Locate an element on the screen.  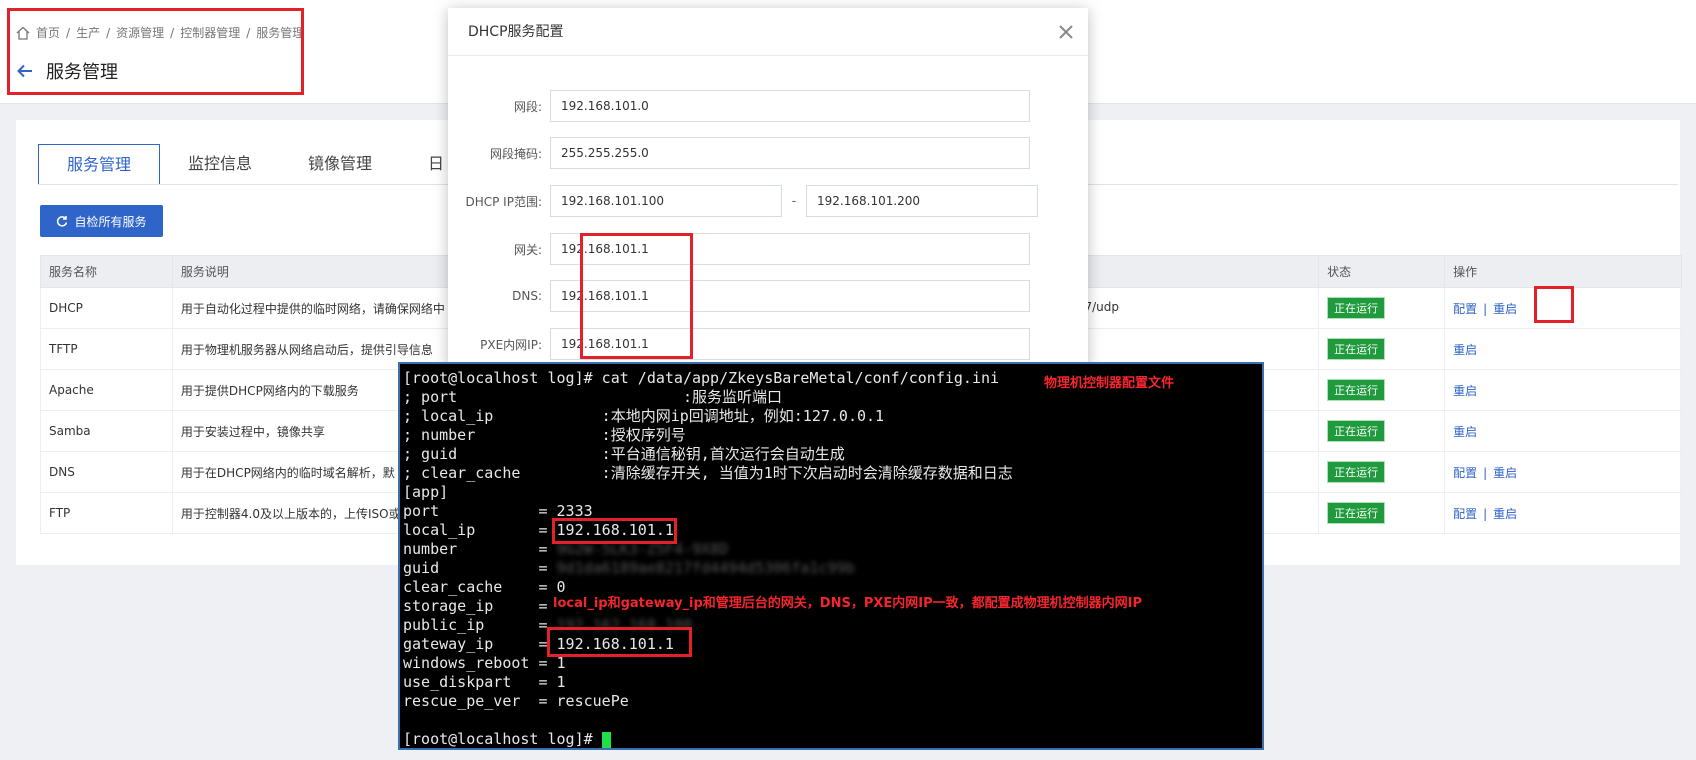
terminal-key: guid = is located at coordinates (480, 568).